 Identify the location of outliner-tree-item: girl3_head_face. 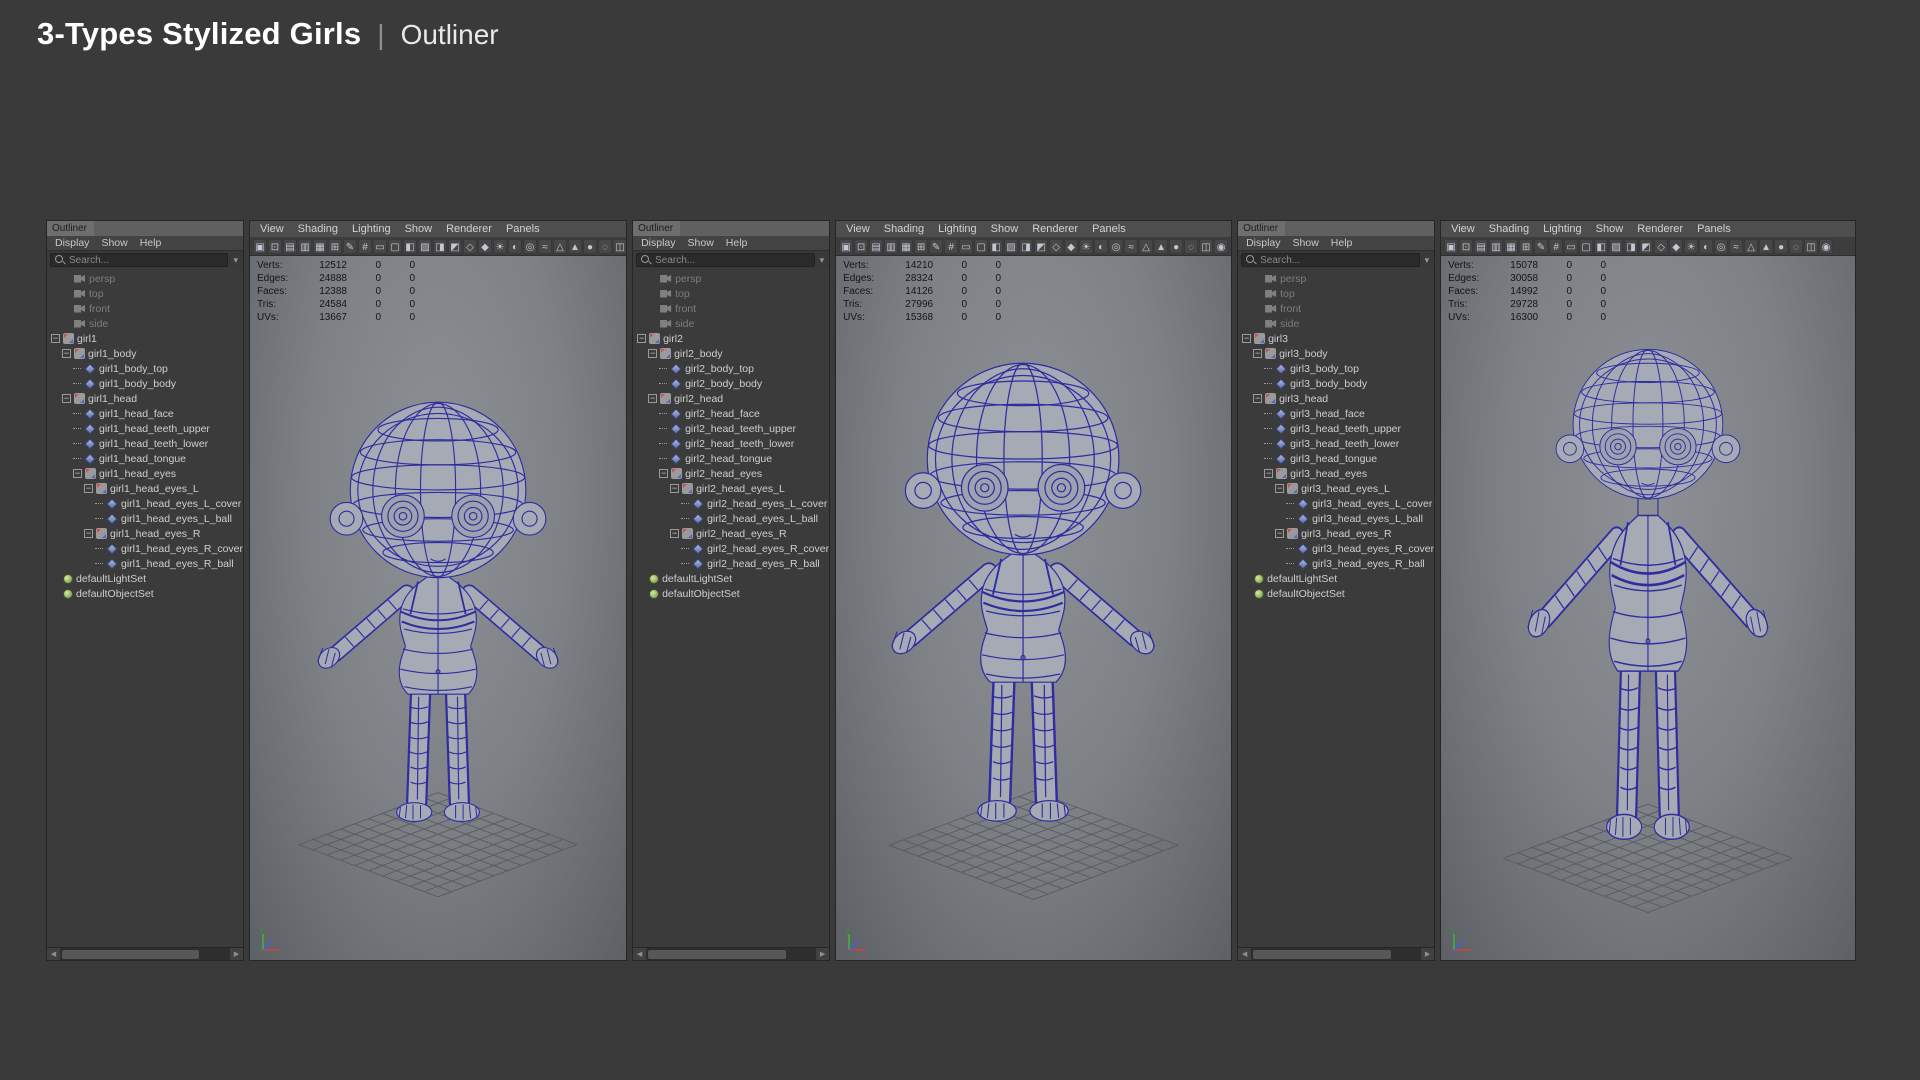
(1336, 413).